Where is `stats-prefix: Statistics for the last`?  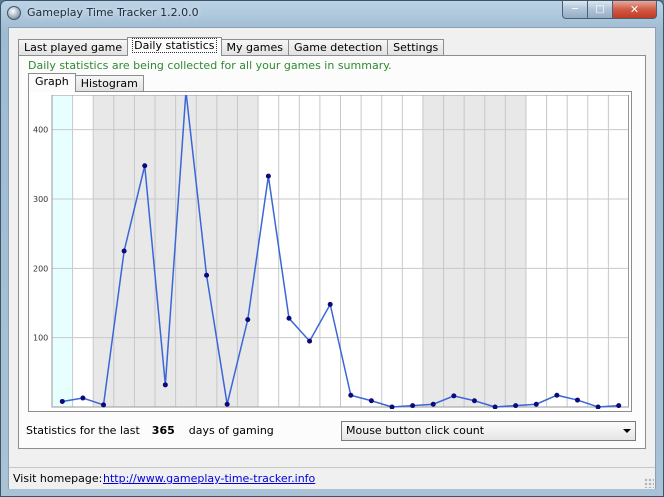
stats-prefix: Statistics for the last is located at coordinates (83, 430).